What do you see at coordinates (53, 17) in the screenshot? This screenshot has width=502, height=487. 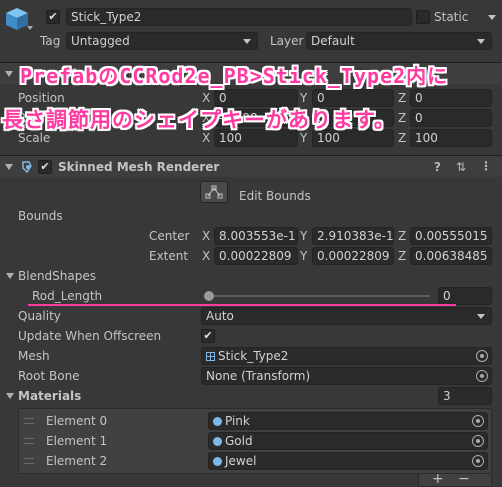 I see `active-checkbox: ✔` at bounding box center [53, 17].